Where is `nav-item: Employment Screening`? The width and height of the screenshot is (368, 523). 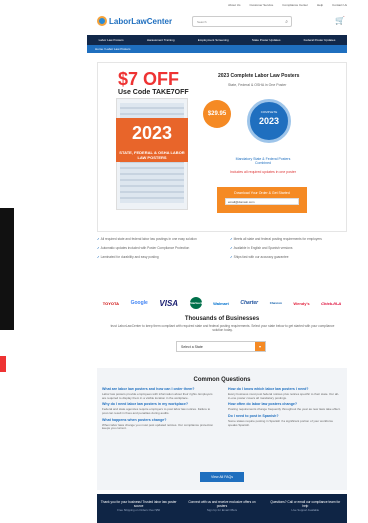 nav-item: Employment Screening is located at coordinates (213, 40).